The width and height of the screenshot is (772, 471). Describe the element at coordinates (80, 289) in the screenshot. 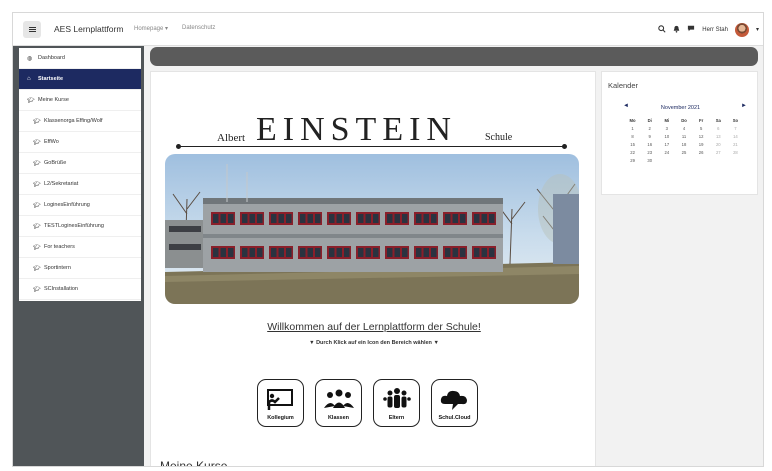

I see `sidebar-item-course: 🎓︎ SCInstallation` at that location.